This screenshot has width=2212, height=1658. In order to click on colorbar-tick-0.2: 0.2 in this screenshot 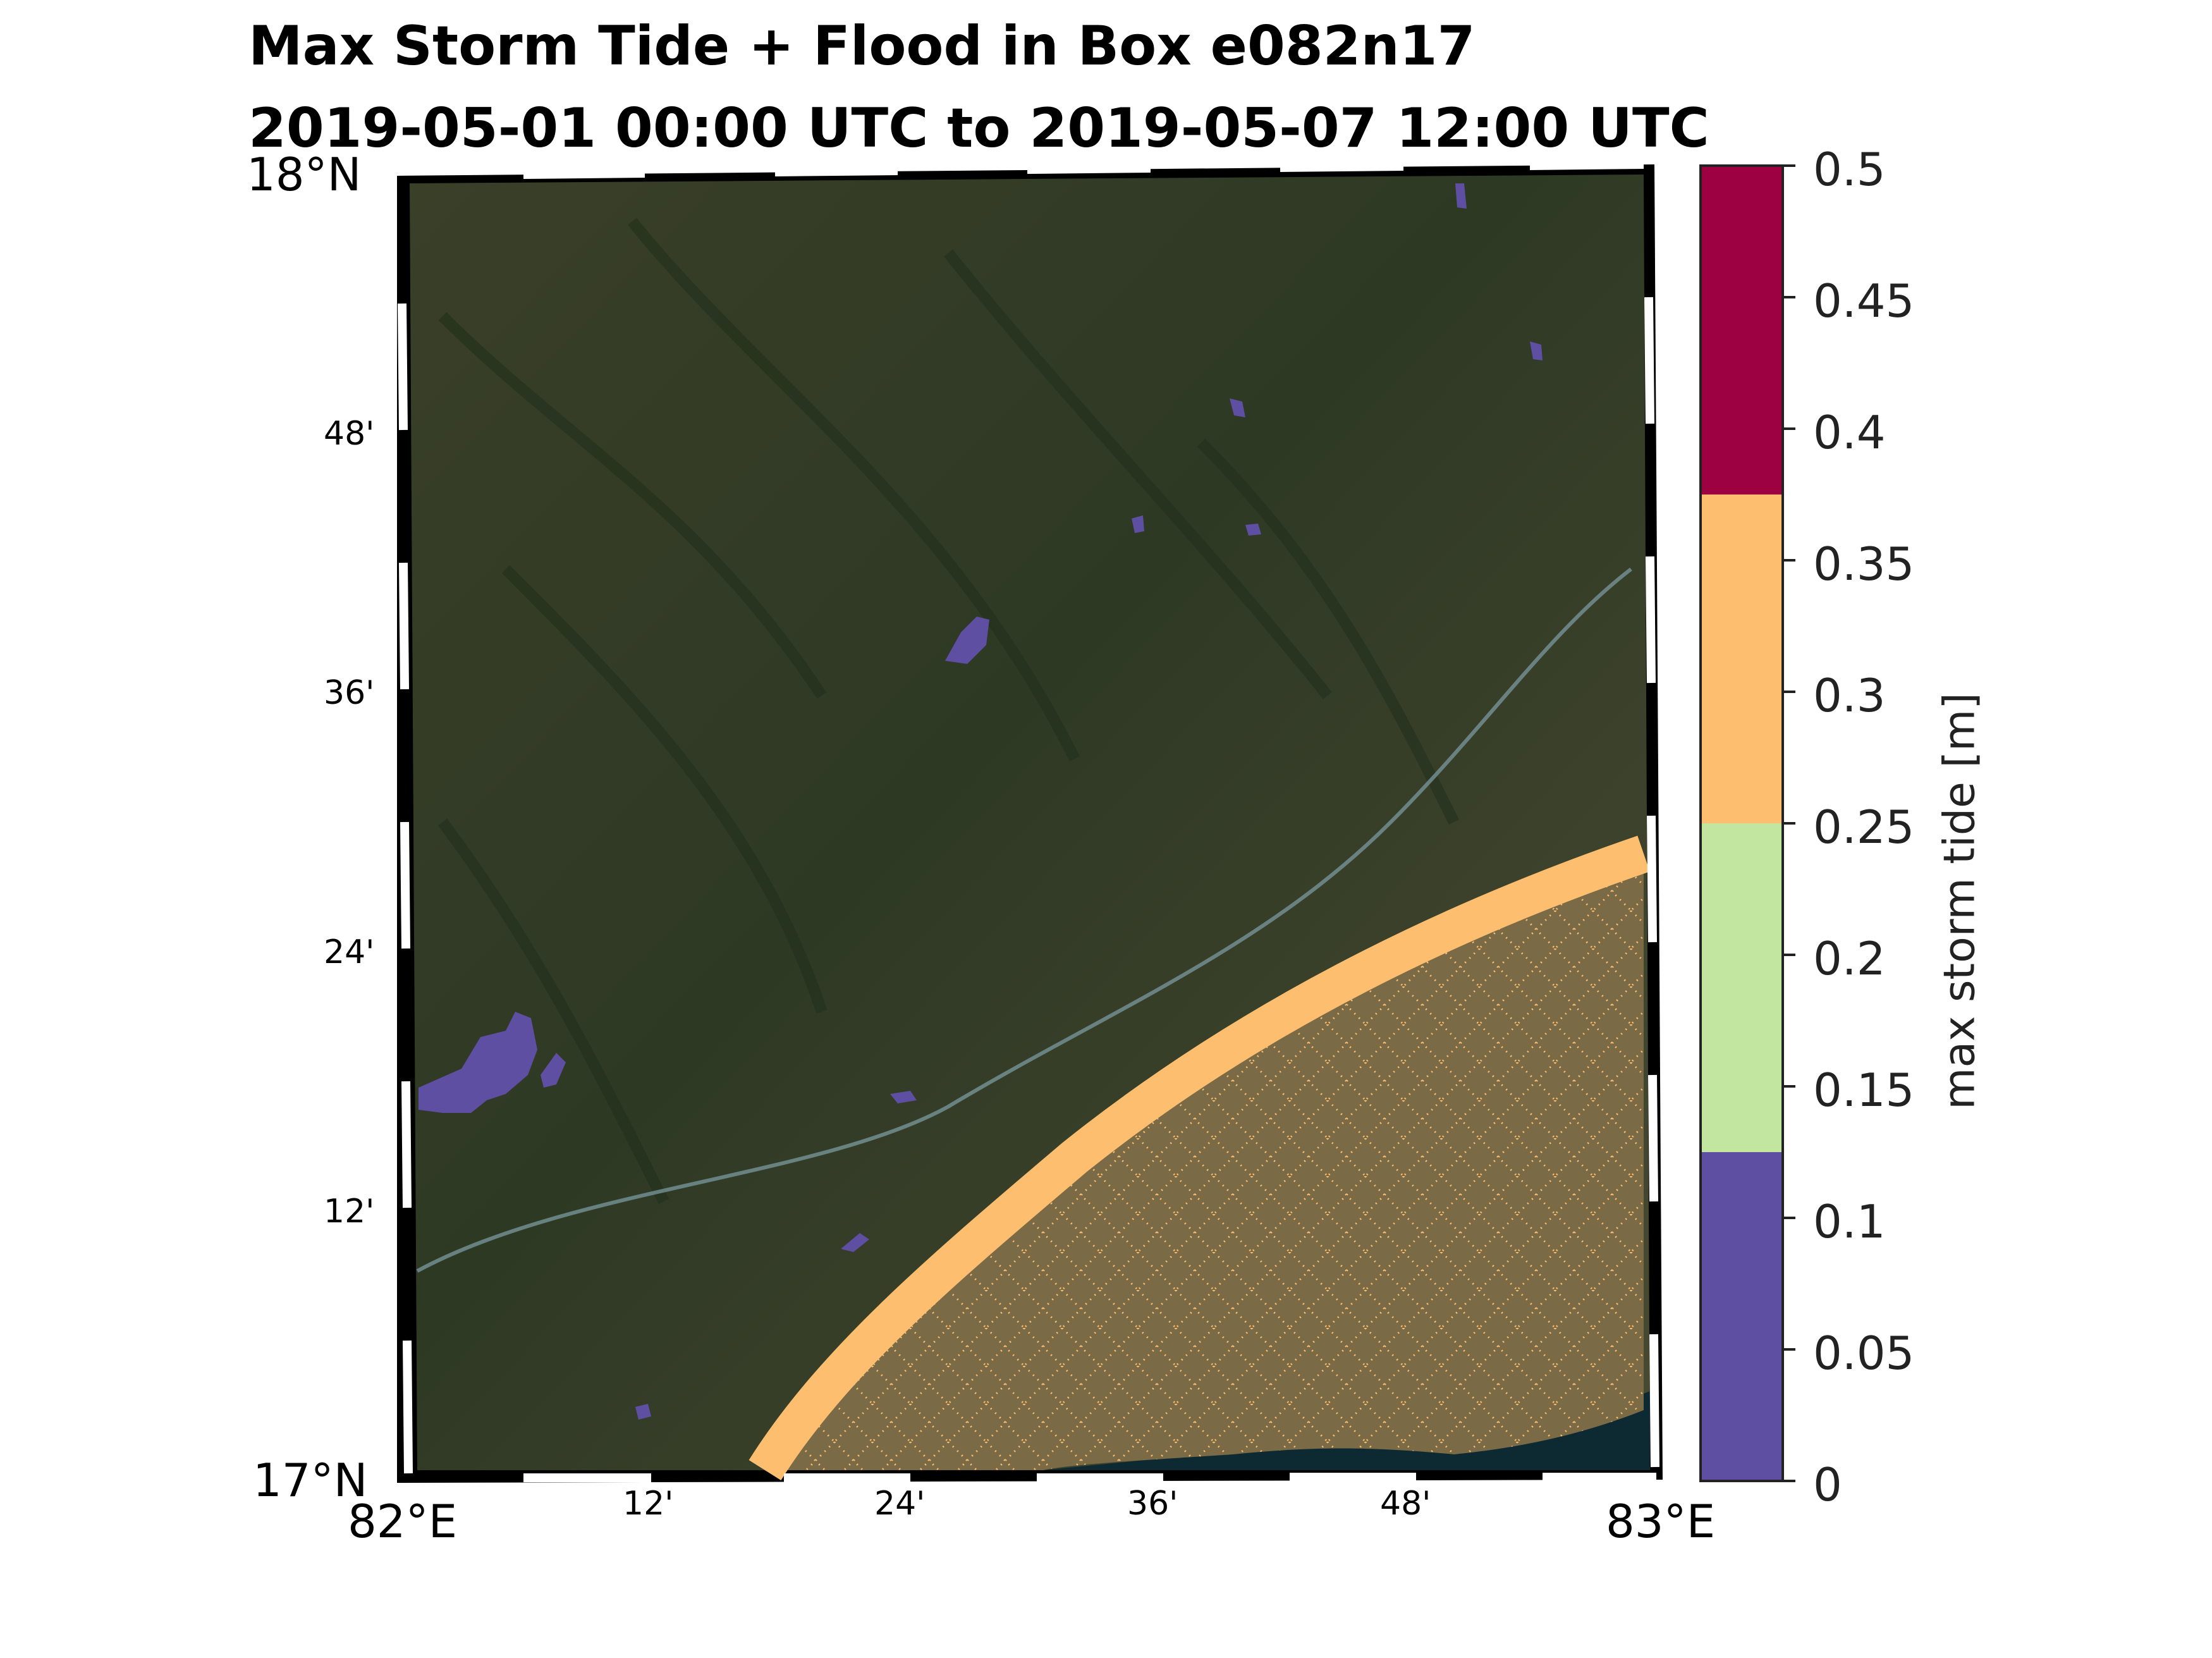, I will do `click(1849, 958)`.